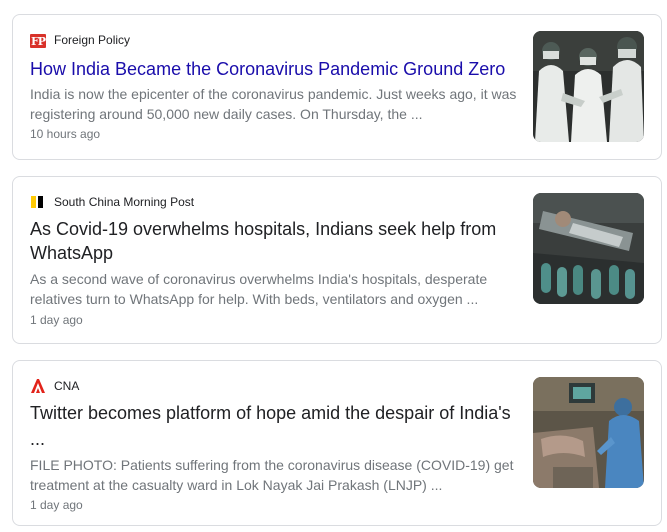 The width and height of the screenshot is (667, 532). I want to click on source-row: FP Foreign Policy, so click(80, 40).